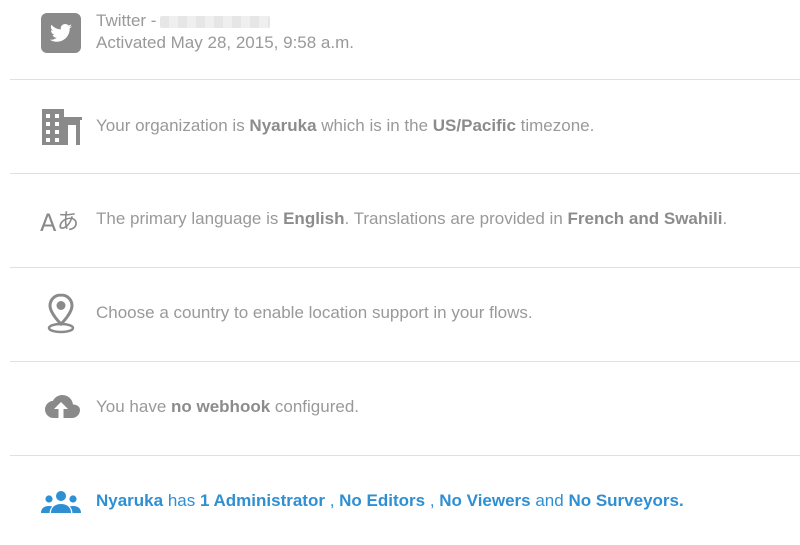 Image resolution: width=800 pixels, height=545 pixels. What do you see at coordinates (181, 500) in the screenshot?
I see `users-has: has` at bounding box center [181, 500].